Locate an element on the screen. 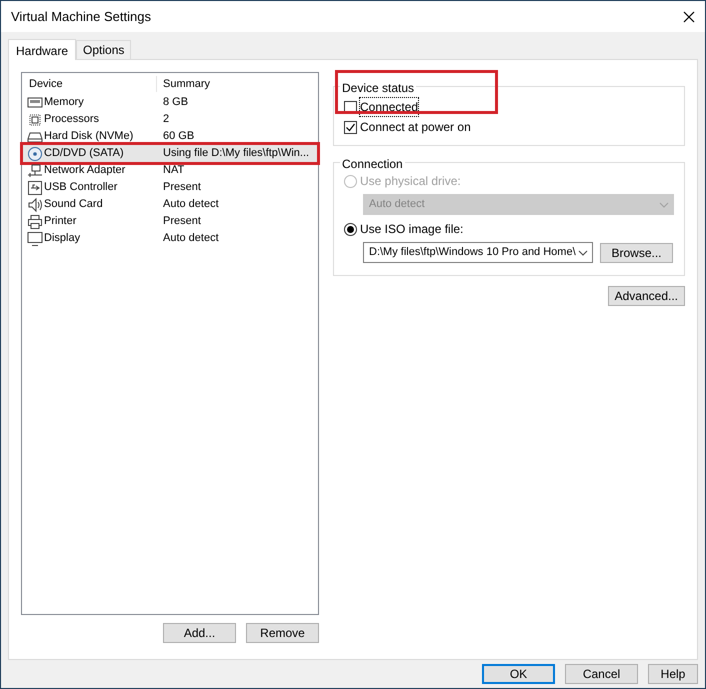  printer-icon is located at coordinates (35, 222).